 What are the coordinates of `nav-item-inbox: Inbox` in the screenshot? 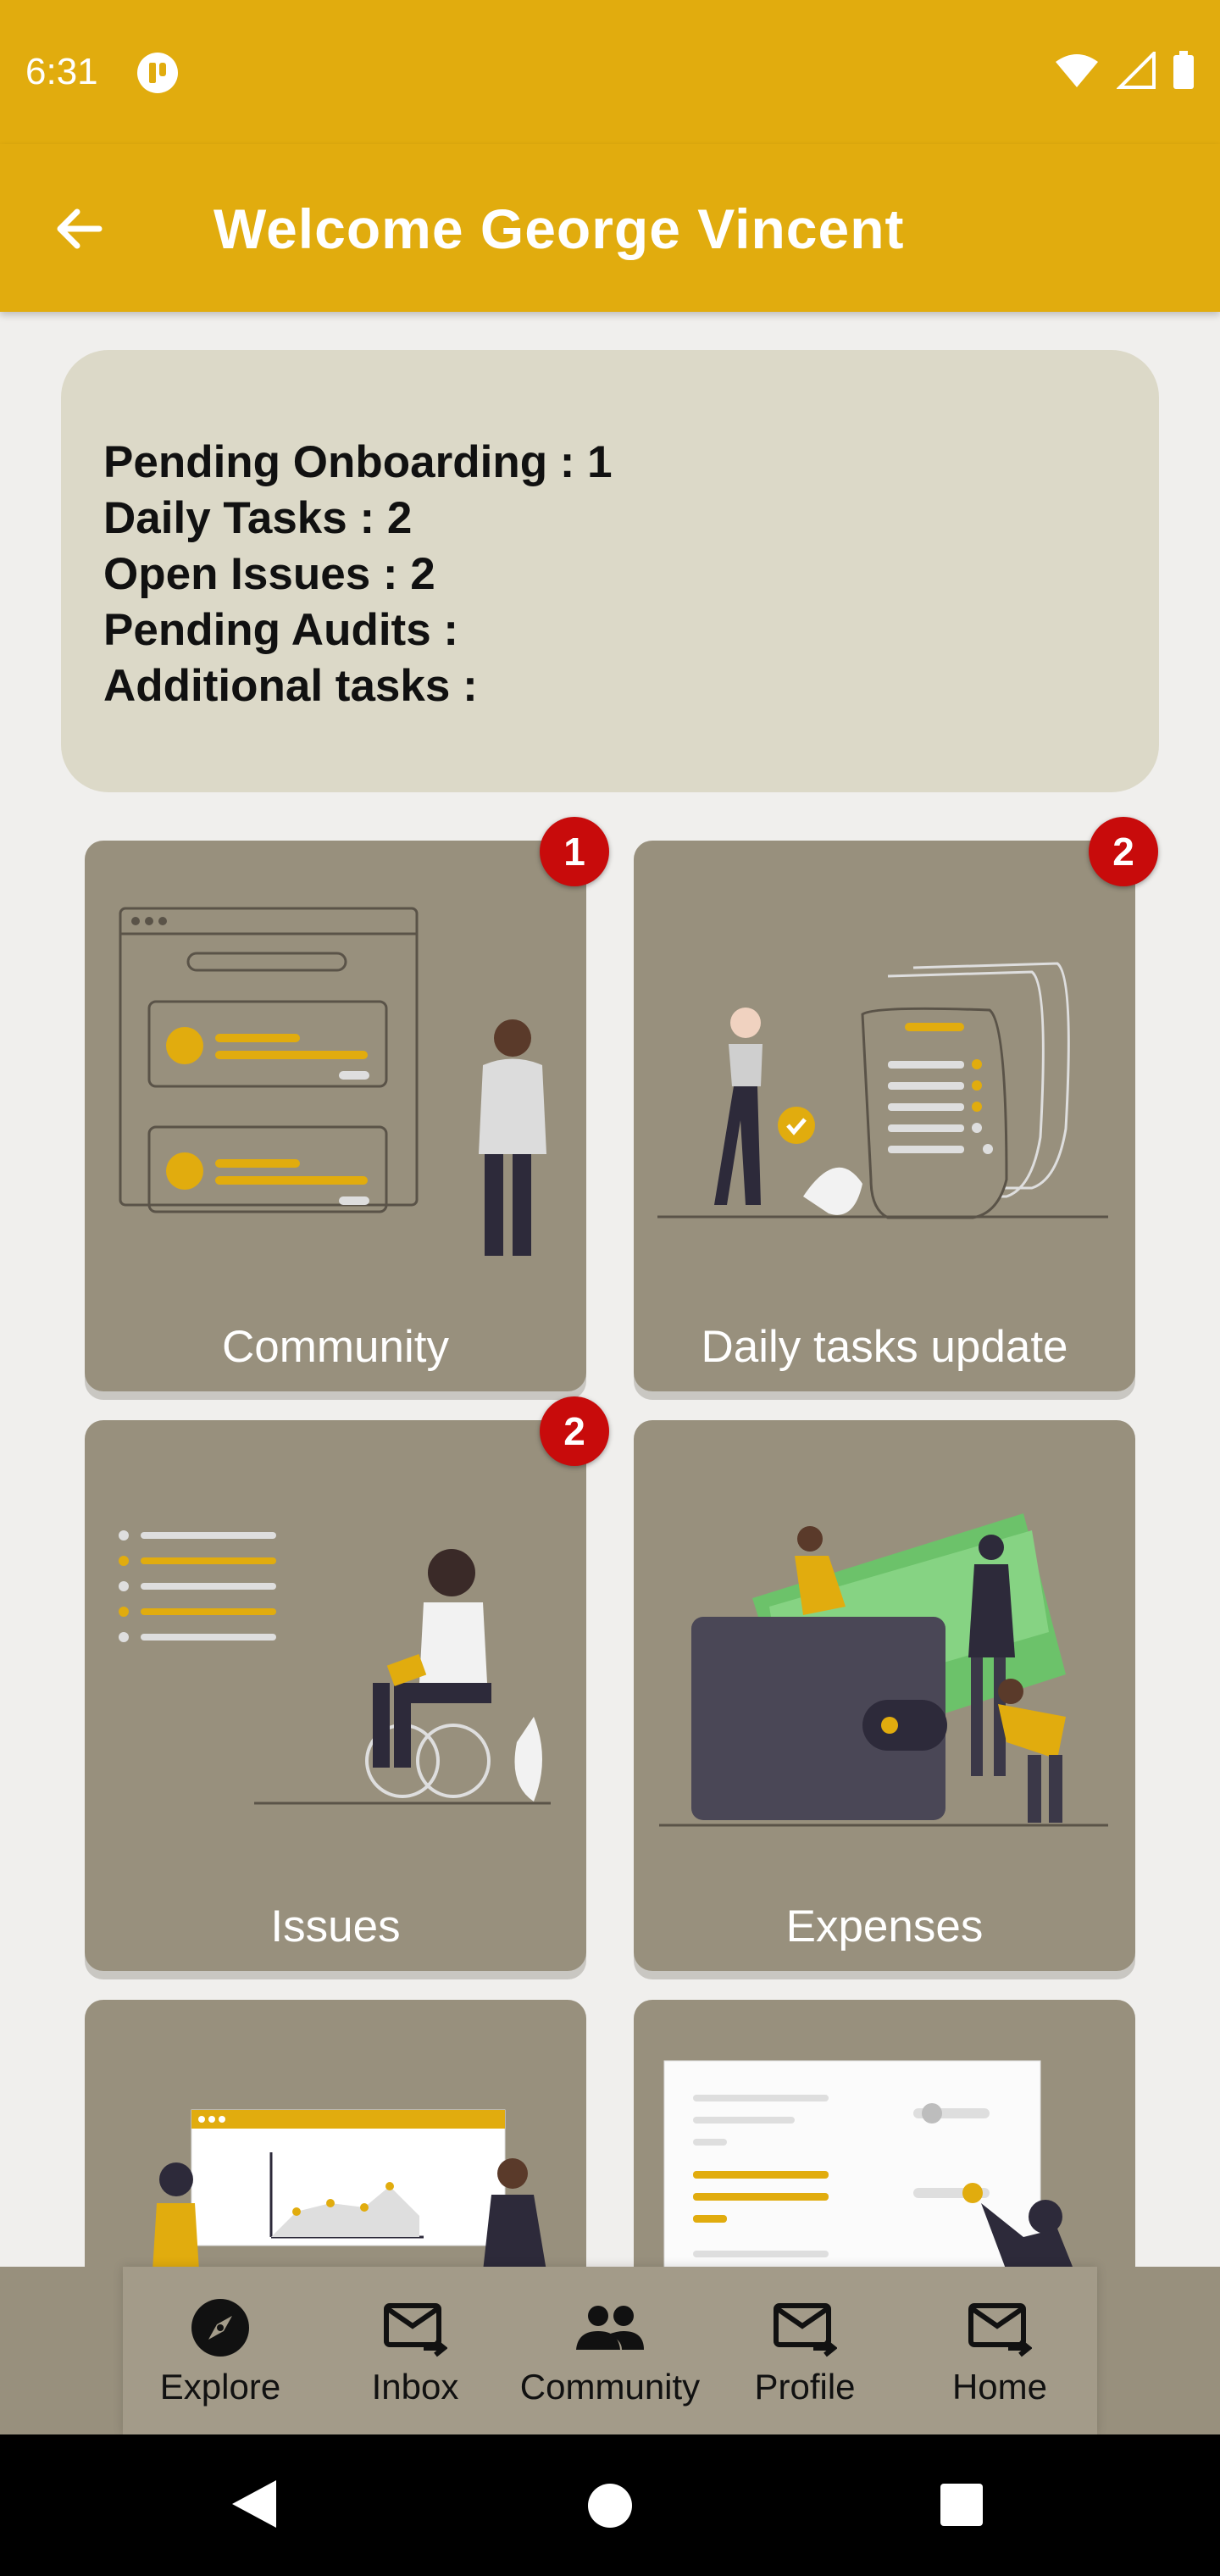 It's located at (415, 2350).